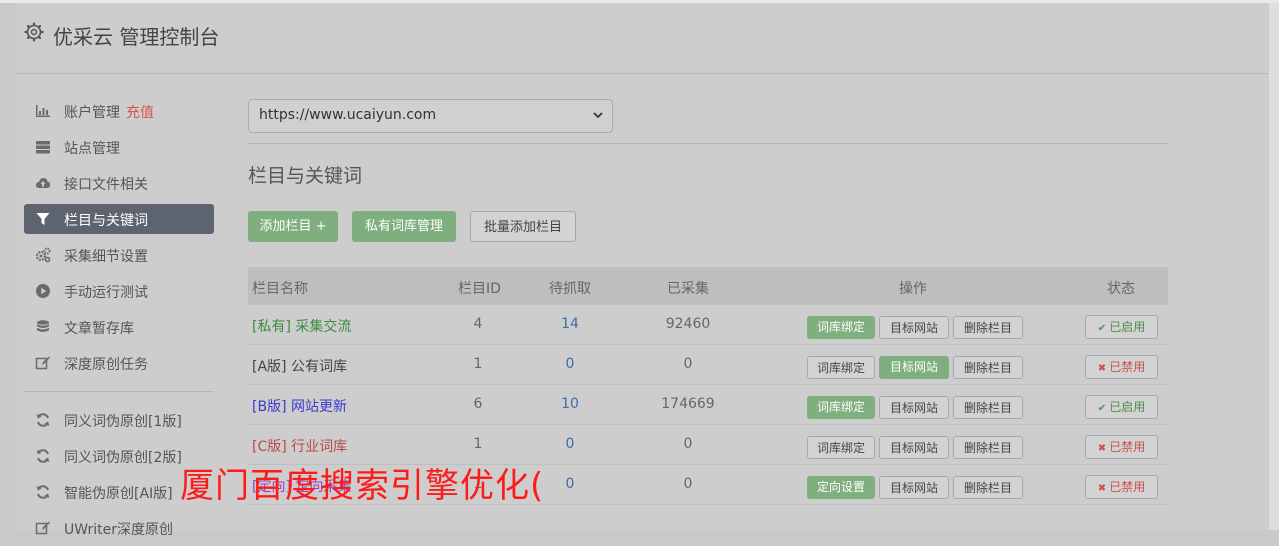 The image size is (1279, 546). I want to click on recharge-link: 充值, so click(140, 113).